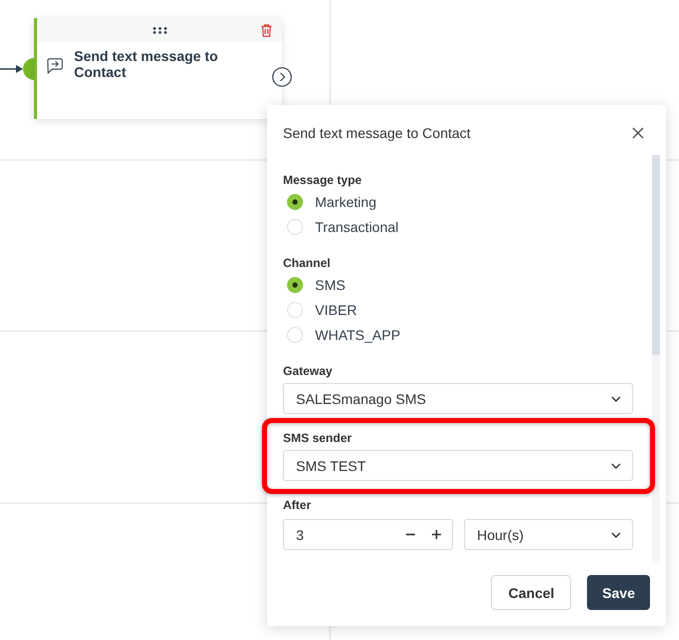 The image size is (679, 640). I want to click on connector-arrow, so click(11, 69).